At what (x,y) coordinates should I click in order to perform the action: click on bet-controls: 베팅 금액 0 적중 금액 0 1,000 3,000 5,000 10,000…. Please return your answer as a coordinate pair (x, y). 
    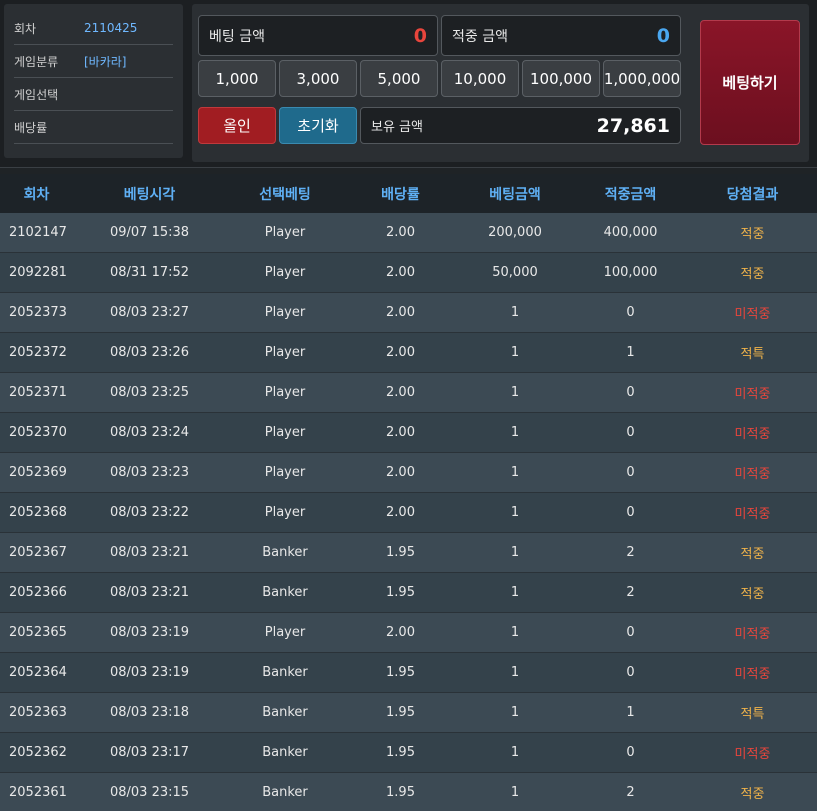
    Looking at the image, I should click on (500, 83).